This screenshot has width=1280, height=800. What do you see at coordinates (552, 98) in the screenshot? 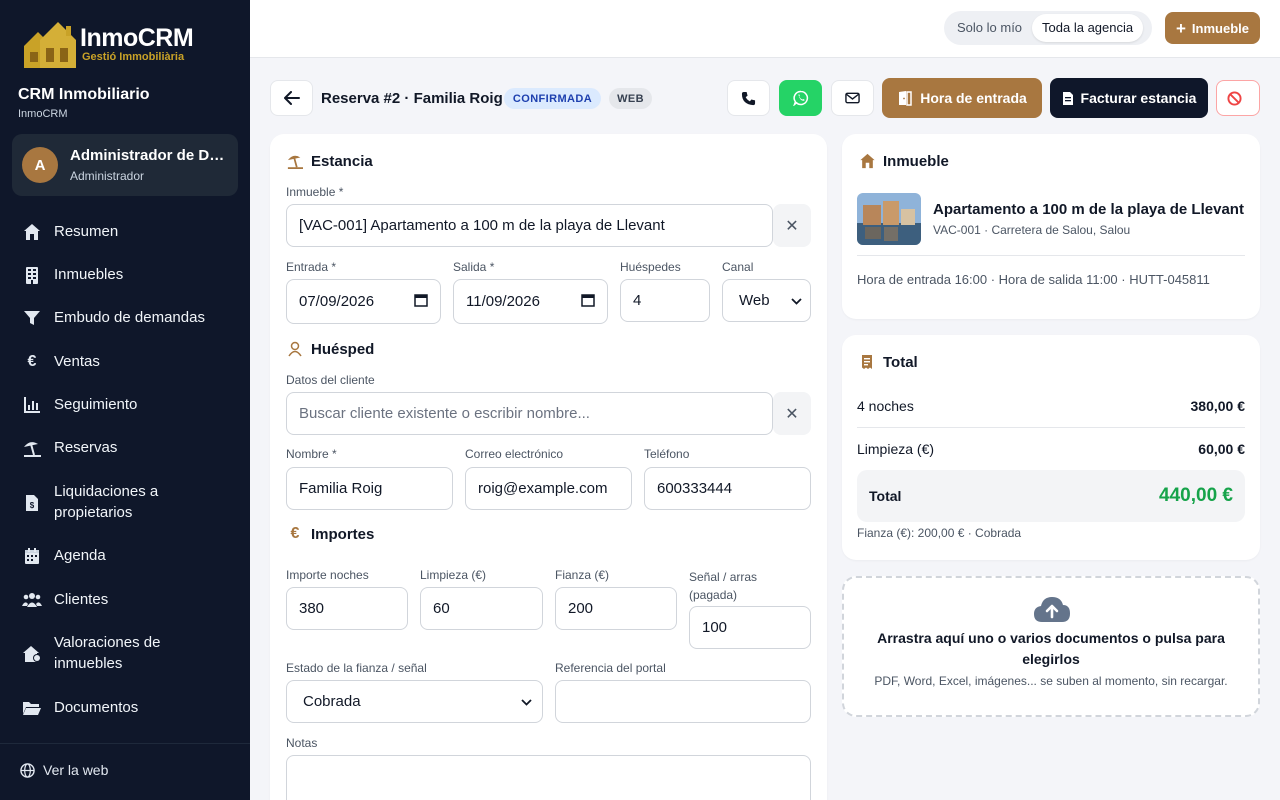
I see `status-badge: CONFIRMADA` at bounding box center [552, 98].